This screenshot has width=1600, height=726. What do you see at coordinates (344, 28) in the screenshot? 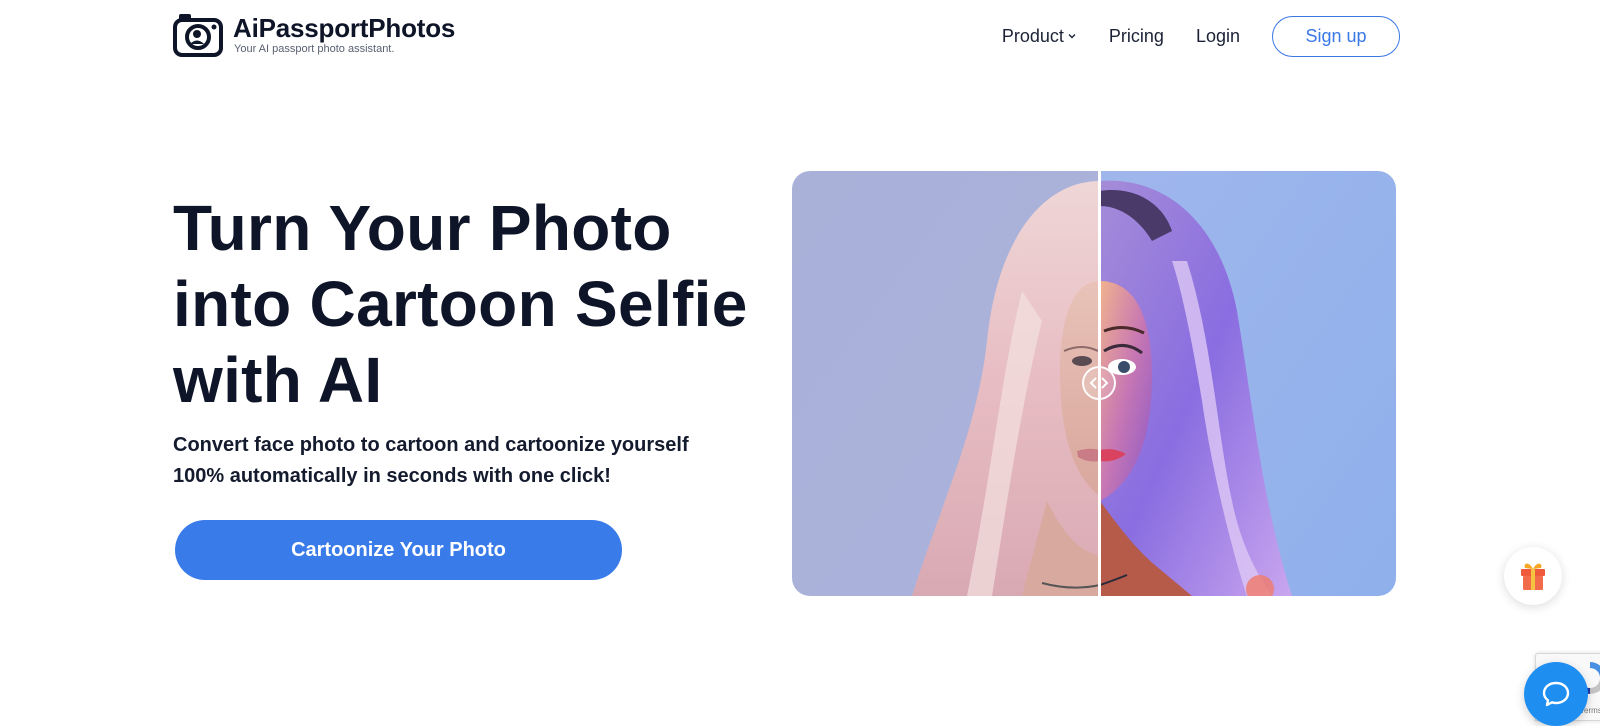
I see `brand-name: AiPassportPhotos` at bounding box center [344, 28].